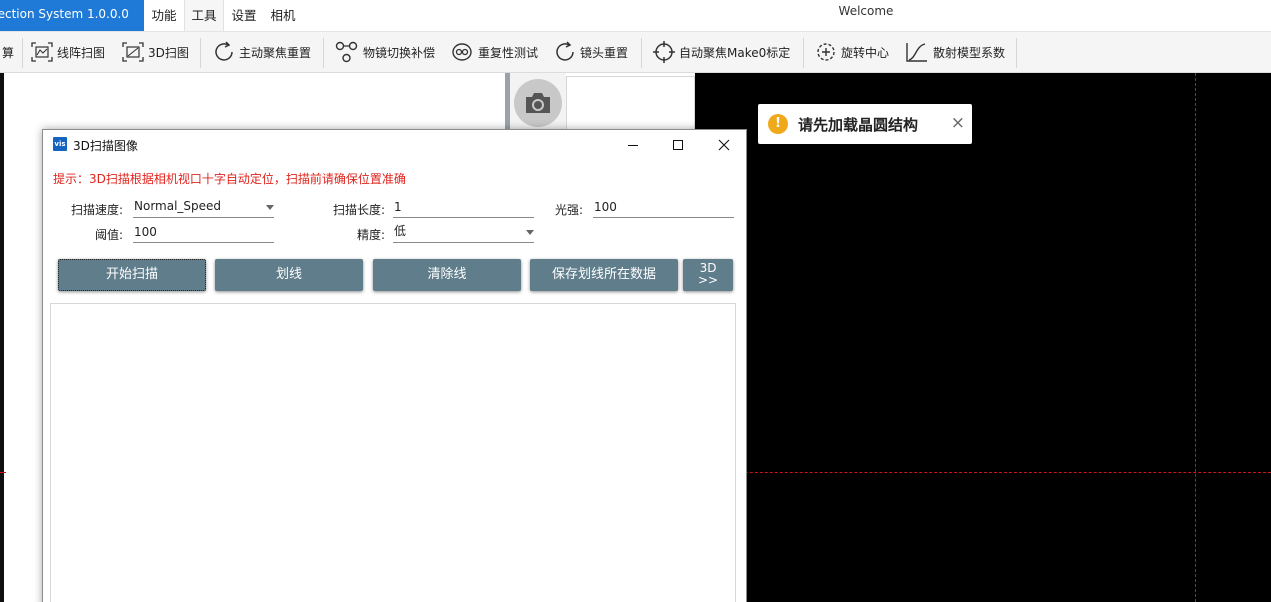  What do you see at coordinates (826, 52) in the screenshot?
I see `rotation-center-icon` at bounding box center [826, 52].